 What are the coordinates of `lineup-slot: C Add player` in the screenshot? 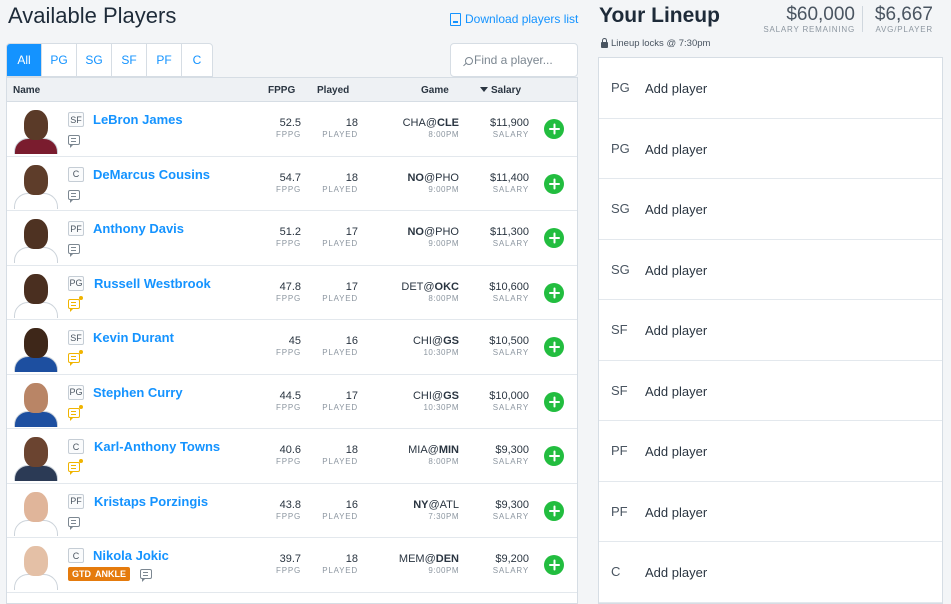 It's located at (770, 572).